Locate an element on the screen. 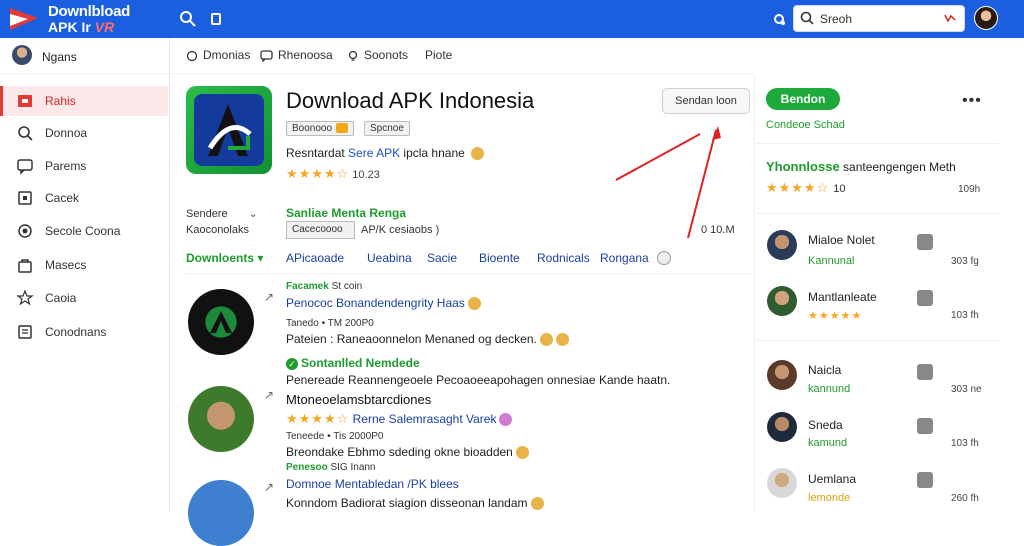 This screenshot has width=1024, height=546. subnav-item-comment: Rhenoosa is located at coordinates (296, 57).